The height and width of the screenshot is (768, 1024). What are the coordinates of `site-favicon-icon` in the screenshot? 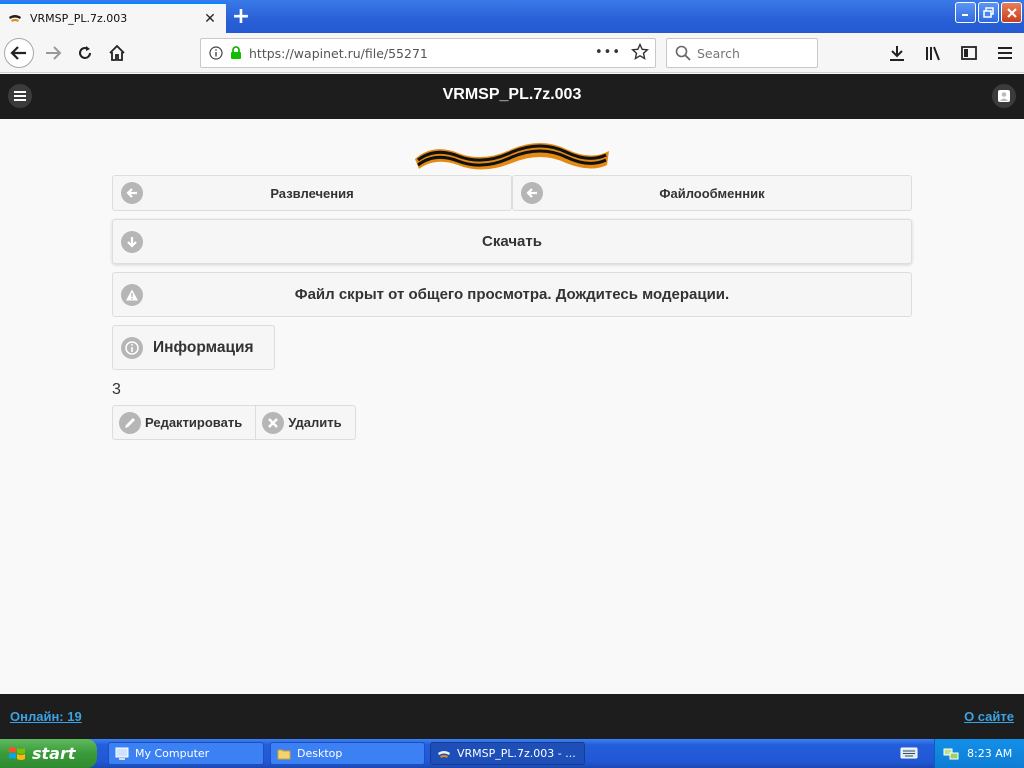 It's located at (15, 18).